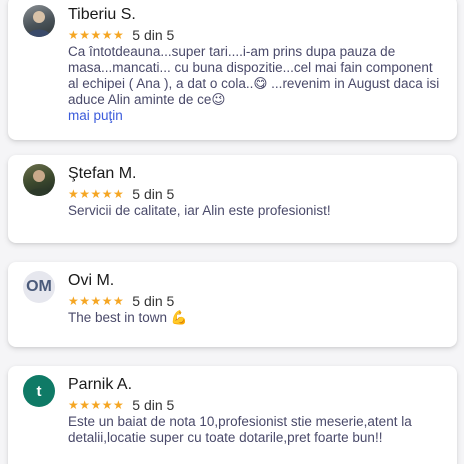  I want to click on reviewer-name: Ştefan M., so click(102, 173).